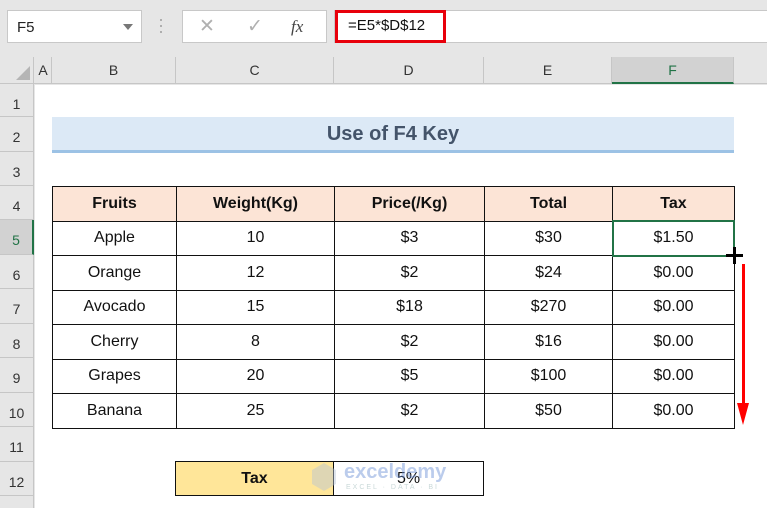  I want to click on row-header-9: 9, so click(17, 375).